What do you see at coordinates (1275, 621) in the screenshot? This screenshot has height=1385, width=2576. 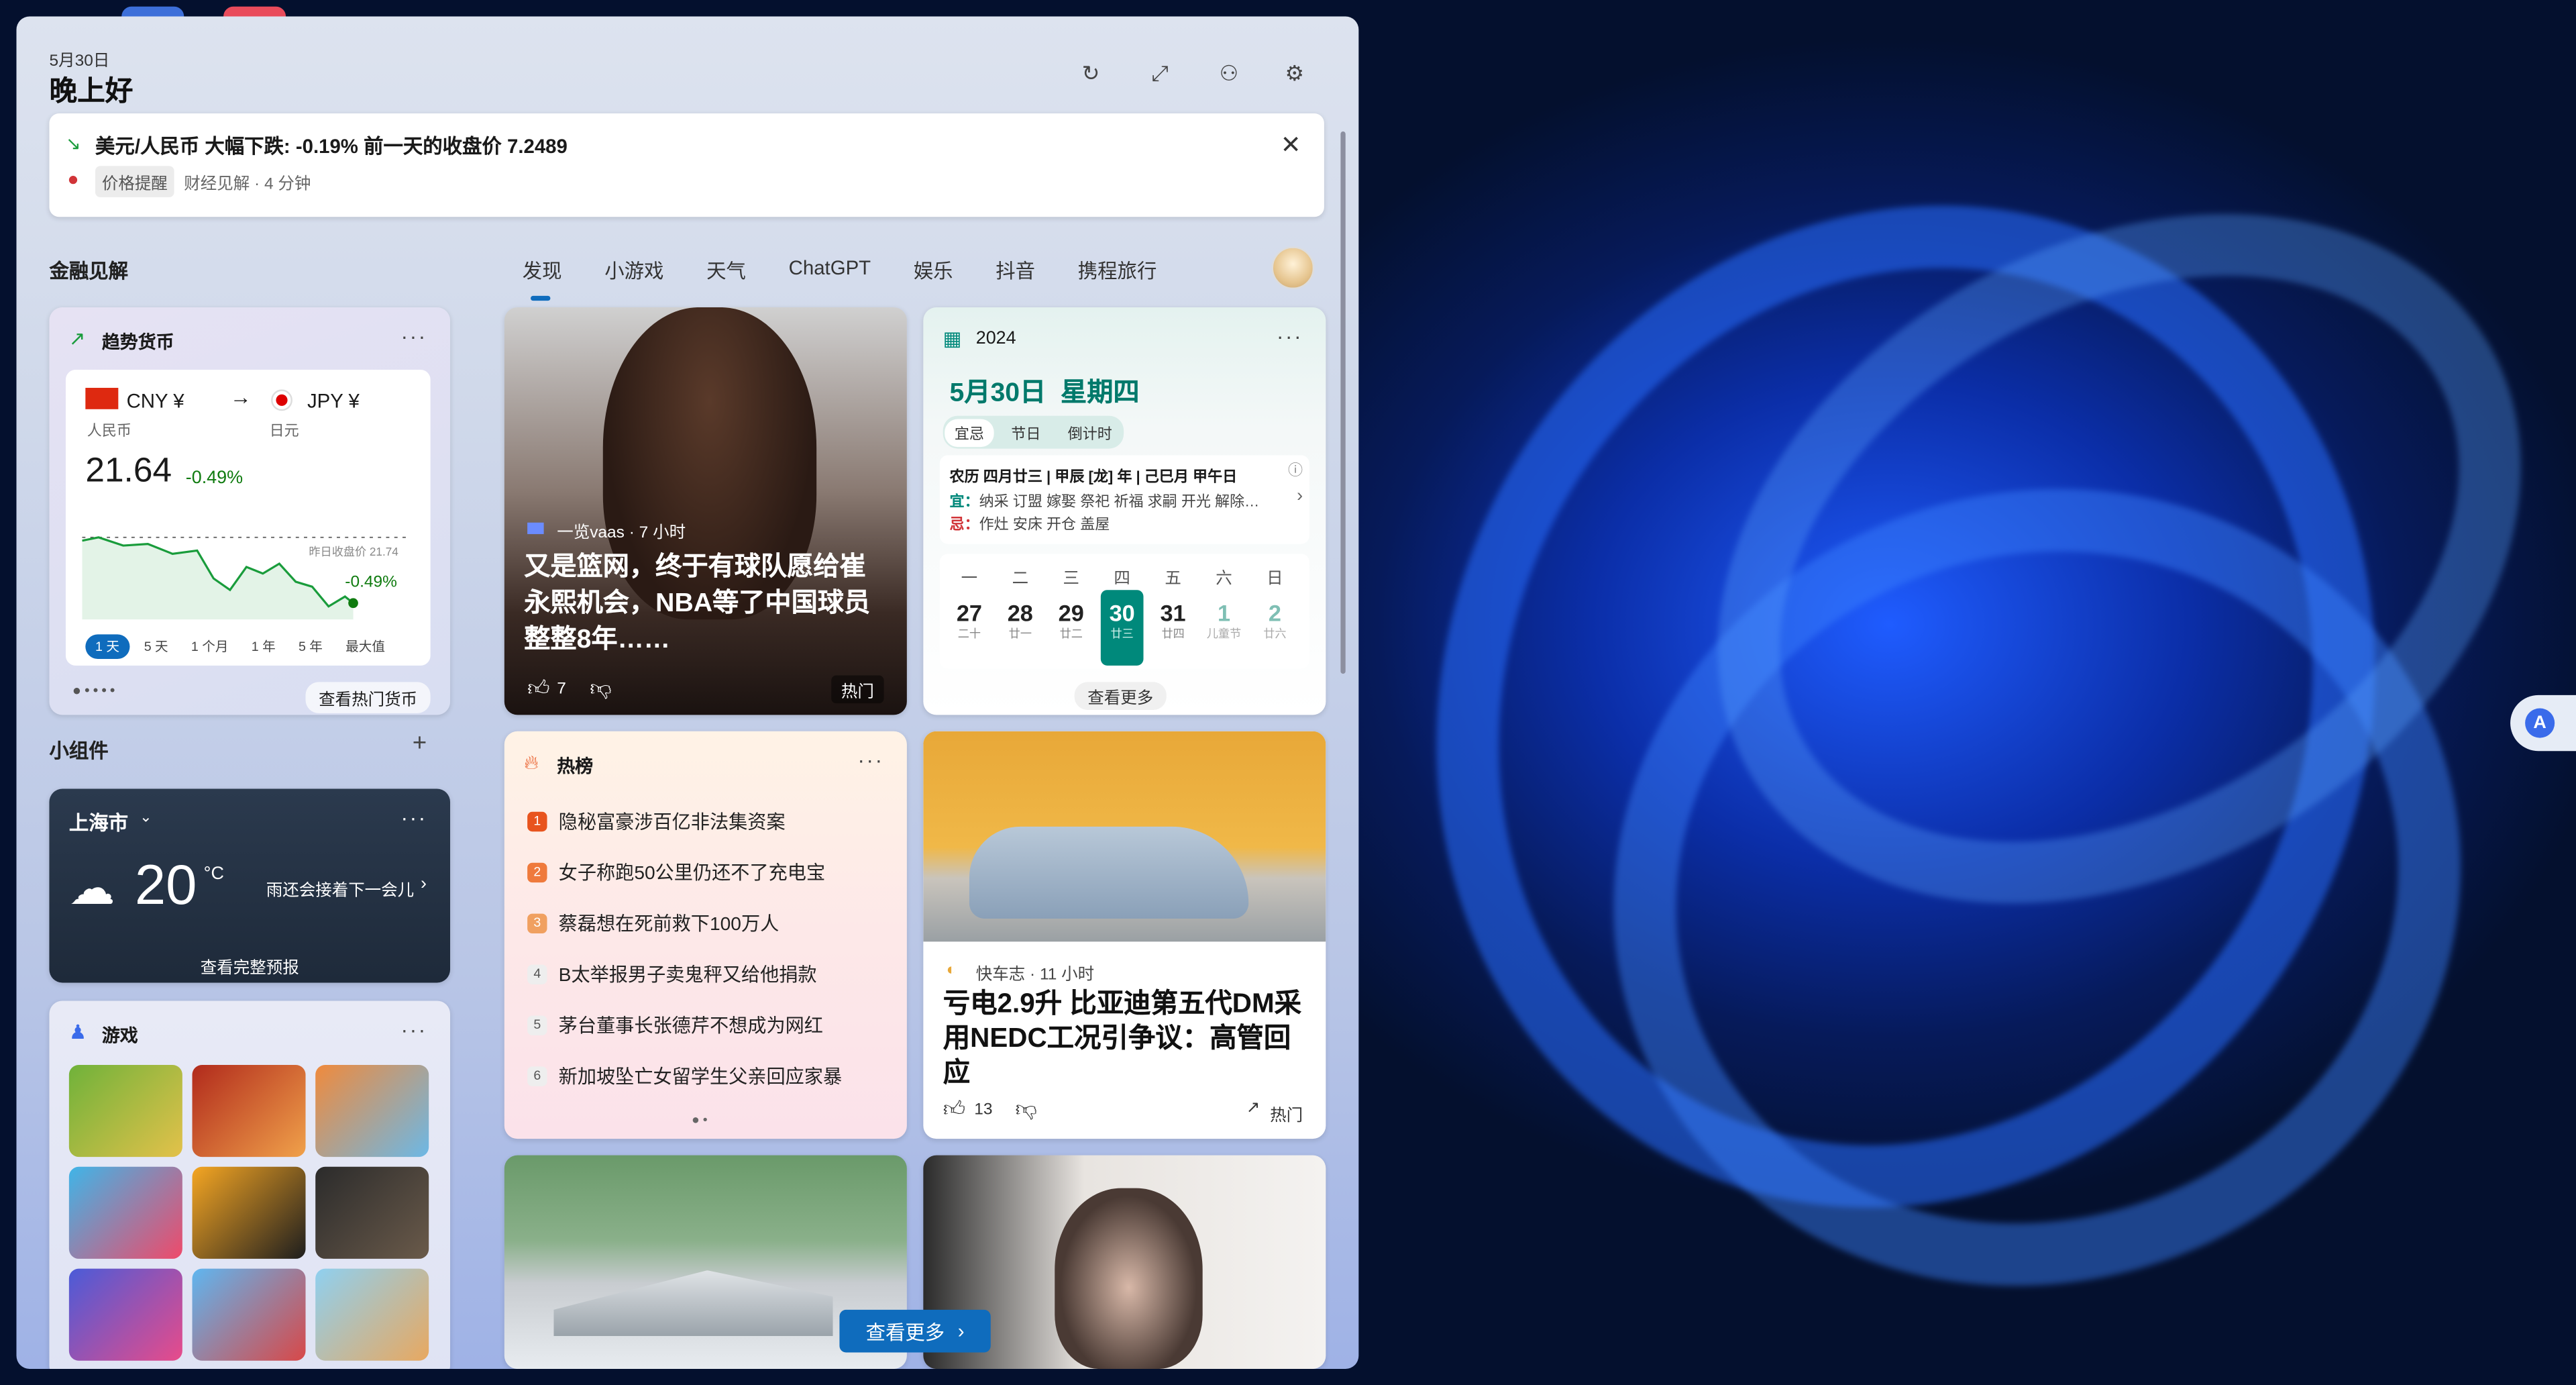 I see `calendar-day: 2 廿六` at bounding box center [1275, 621].